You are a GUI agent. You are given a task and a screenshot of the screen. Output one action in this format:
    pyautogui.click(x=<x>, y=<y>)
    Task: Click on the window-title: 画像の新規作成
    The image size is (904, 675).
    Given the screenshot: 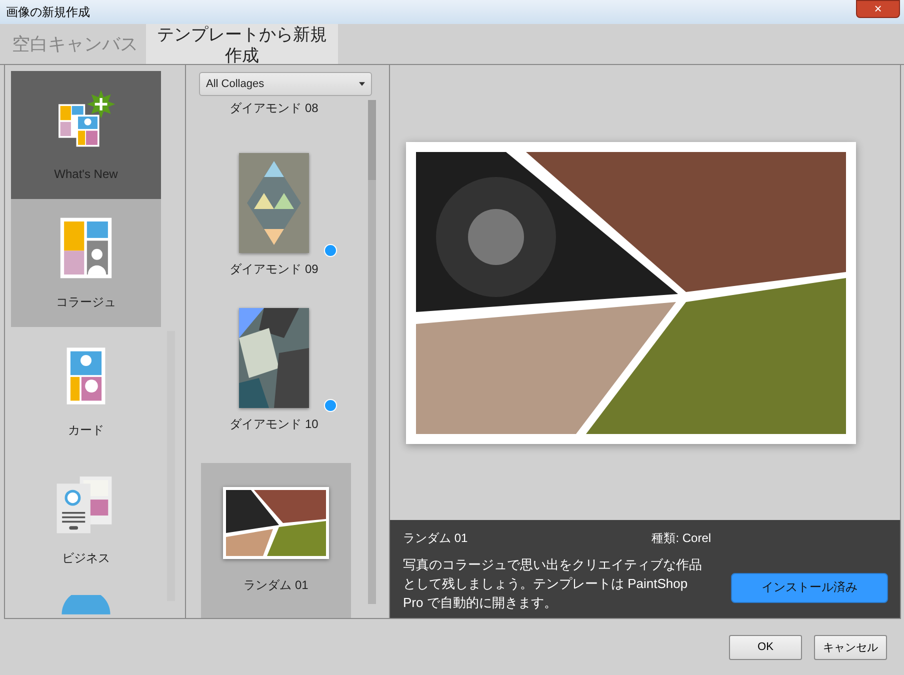 What is the action you would take?
    pyautogui.click(x=48, y=12)
    